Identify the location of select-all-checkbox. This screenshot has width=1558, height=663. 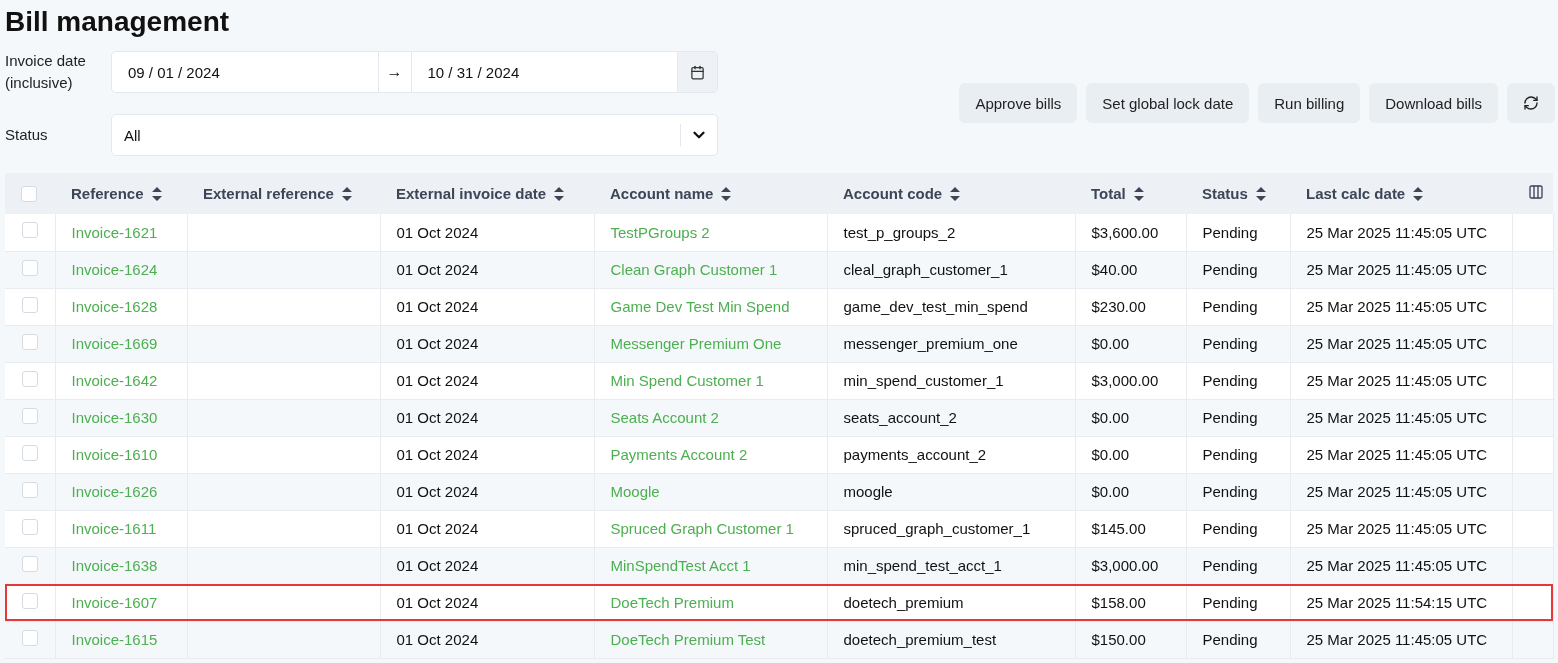
(29, 193).